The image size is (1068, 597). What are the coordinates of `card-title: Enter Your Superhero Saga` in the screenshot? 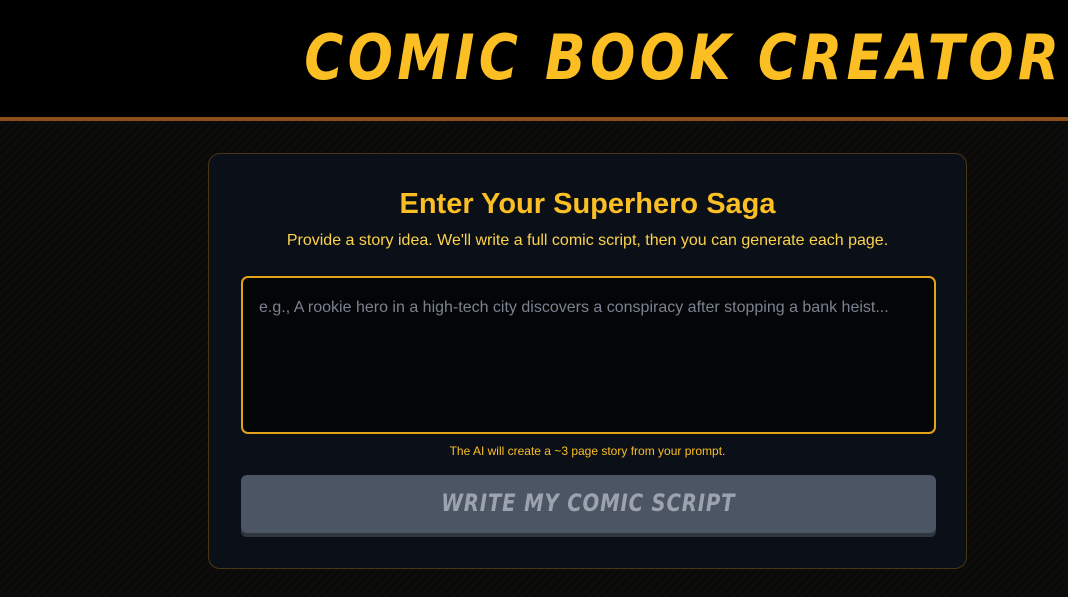 It's located at (587, 204).